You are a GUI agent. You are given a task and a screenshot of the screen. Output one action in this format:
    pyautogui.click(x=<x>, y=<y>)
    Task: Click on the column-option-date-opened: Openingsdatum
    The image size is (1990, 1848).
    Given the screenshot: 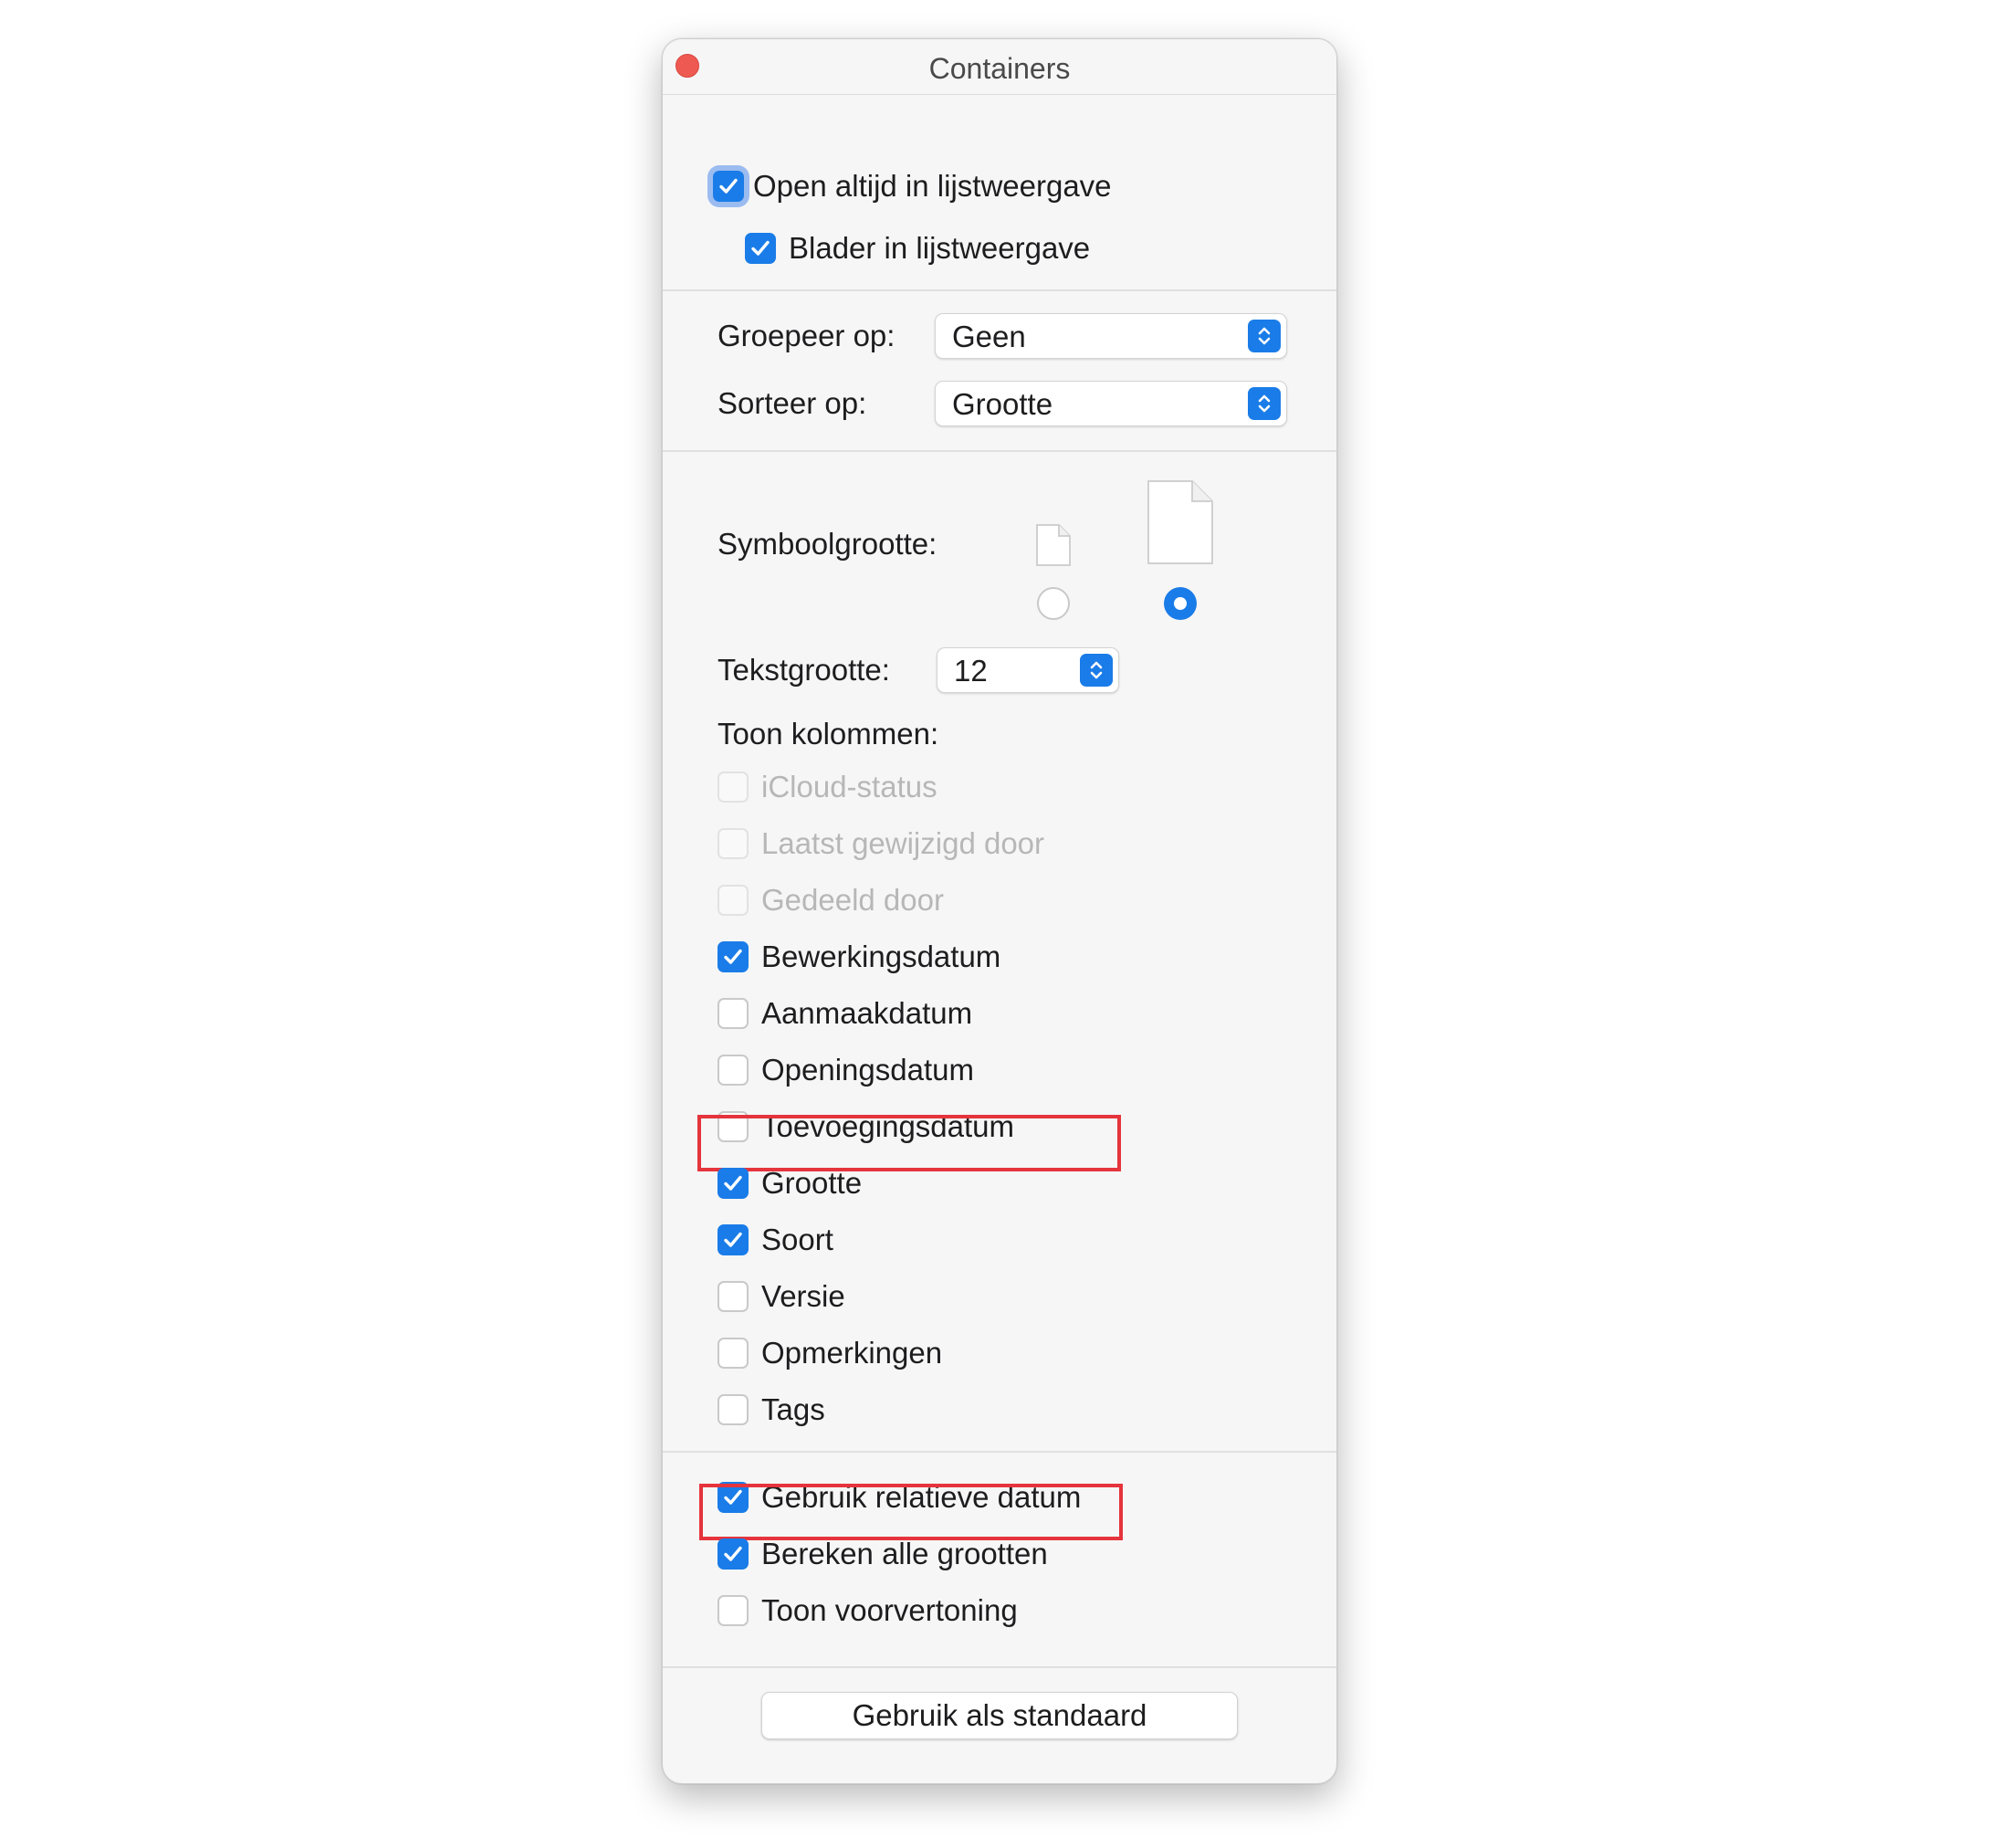 What is the action you would take?
    pyautogui.click(x=845, y=1070)
    